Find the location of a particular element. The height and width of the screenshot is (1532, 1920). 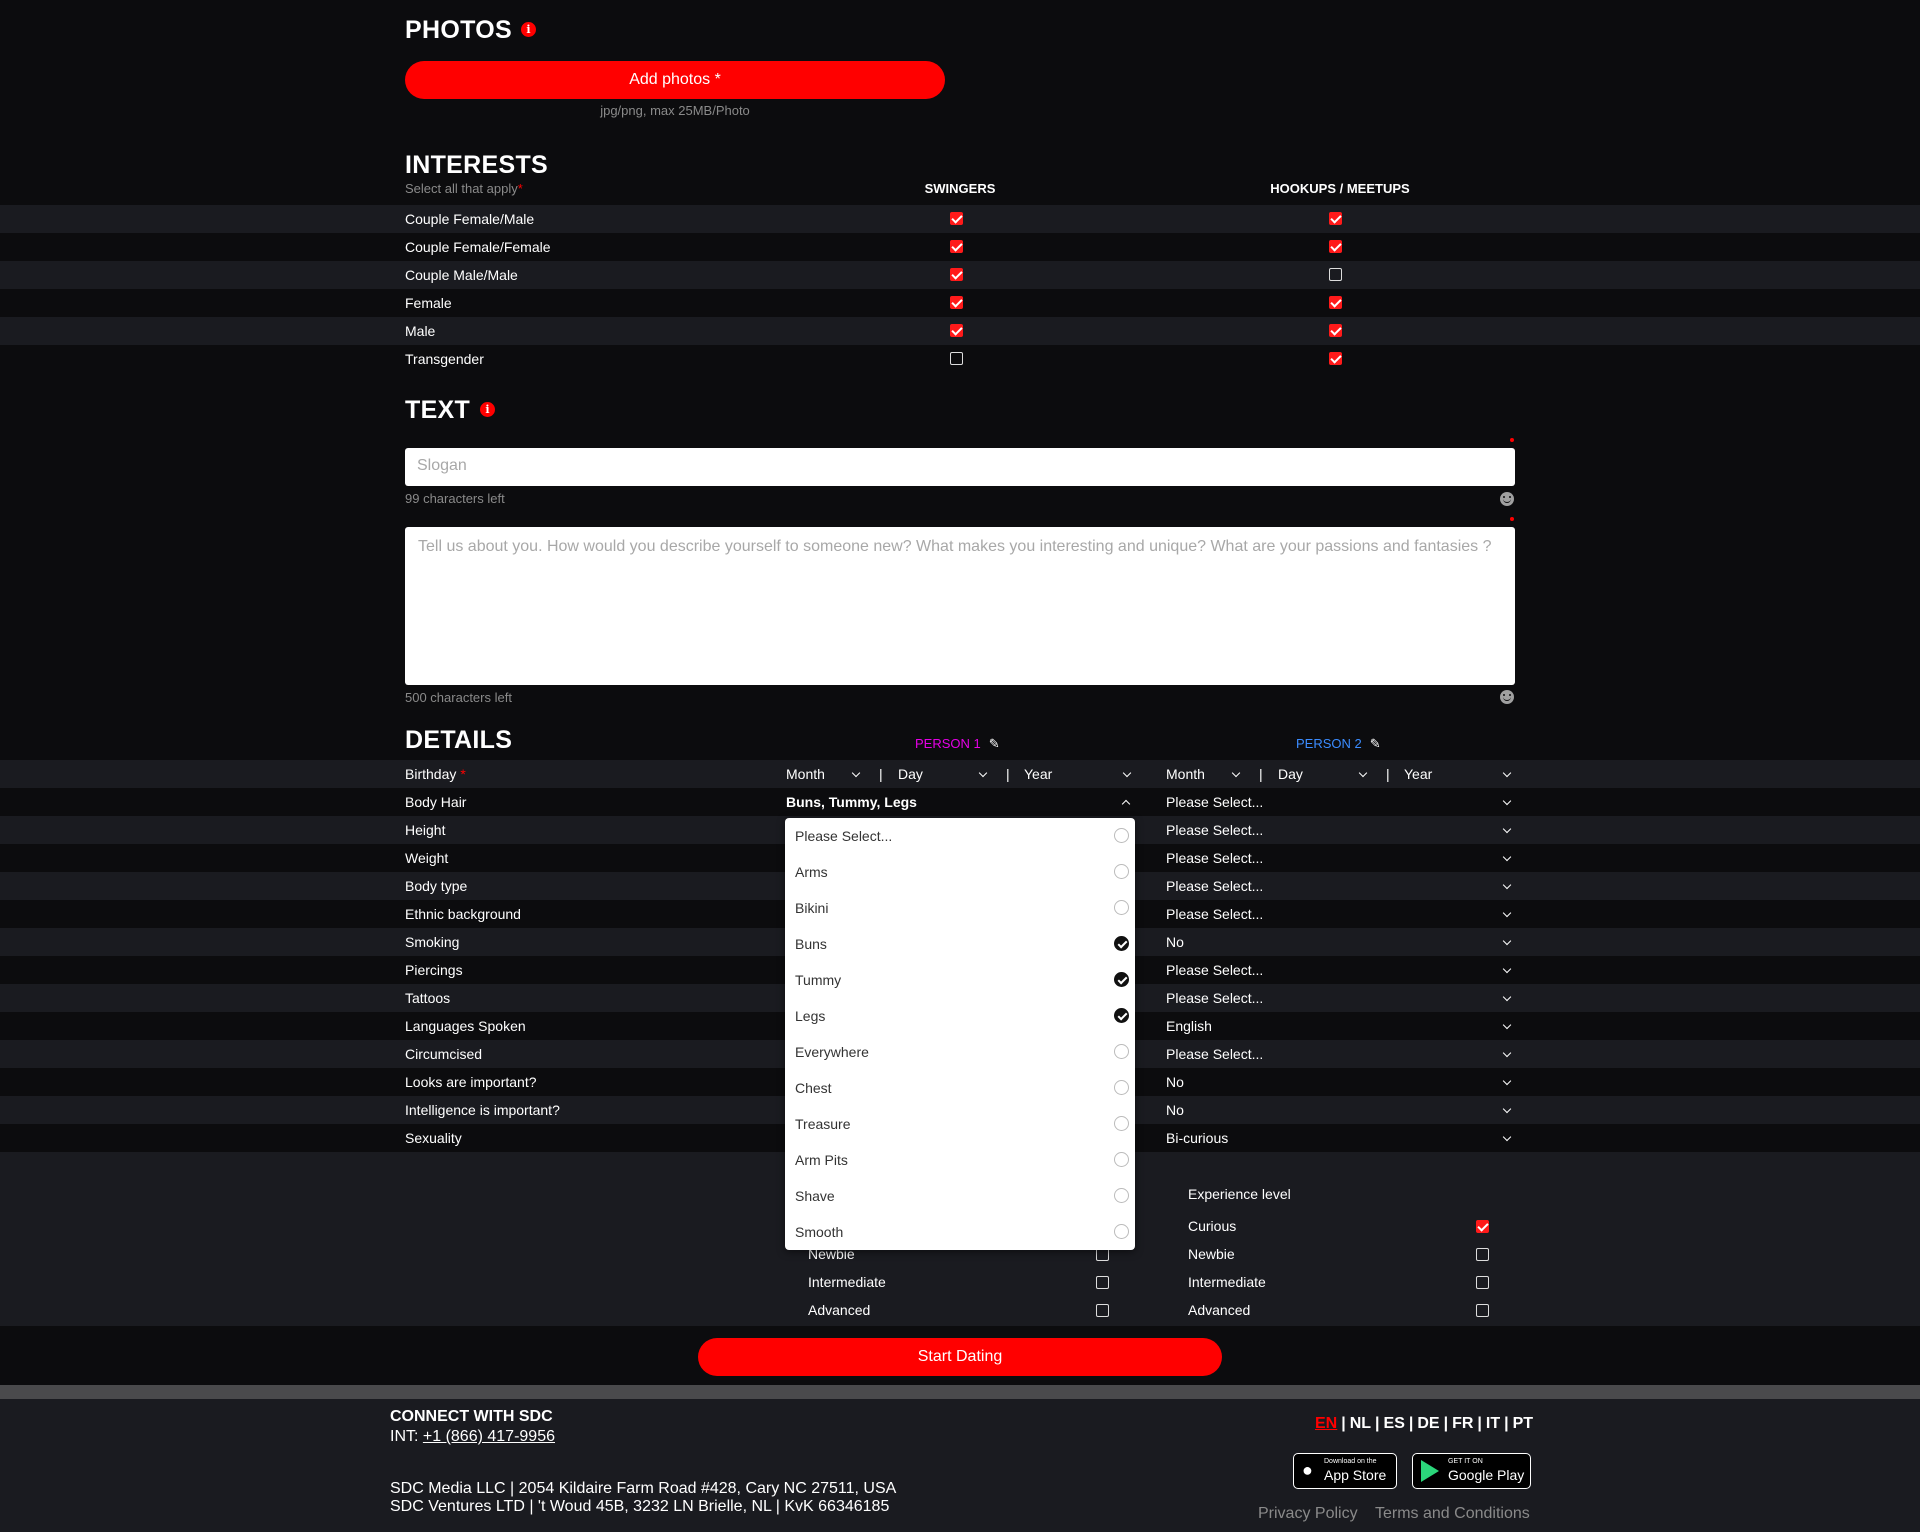

dropdown-option: Everywhere is located at coordinates (960, 1052).